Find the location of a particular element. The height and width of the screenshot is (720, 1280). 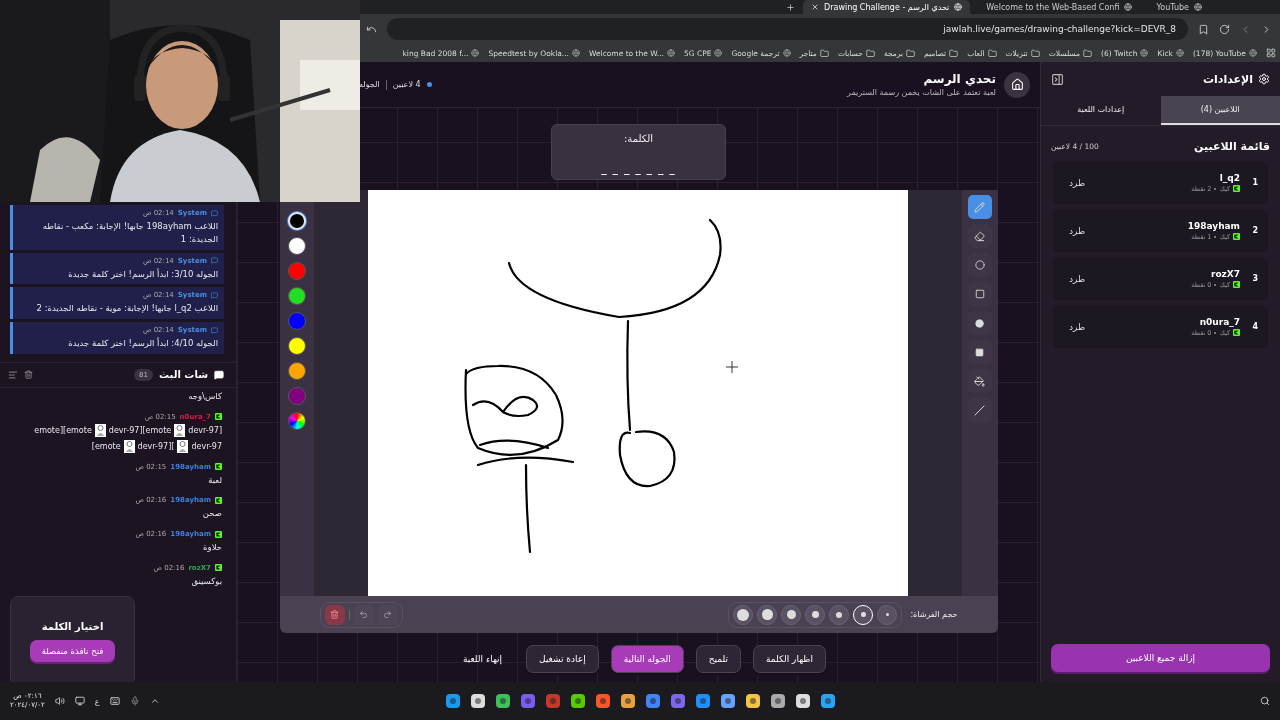

action-button: الجوله التالية is located at coordinates (647, 659).